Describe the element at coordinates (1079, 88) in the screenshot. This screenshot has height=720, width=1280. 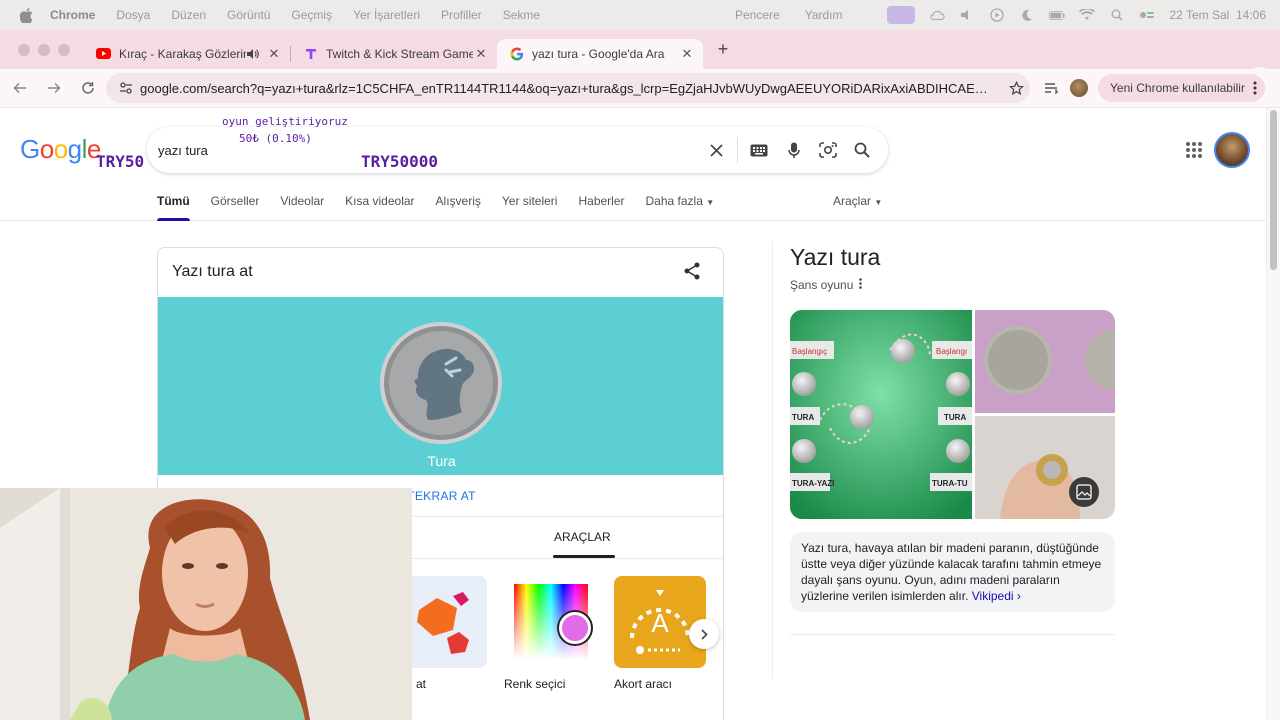
I see `profile-avatar-small` at that location.